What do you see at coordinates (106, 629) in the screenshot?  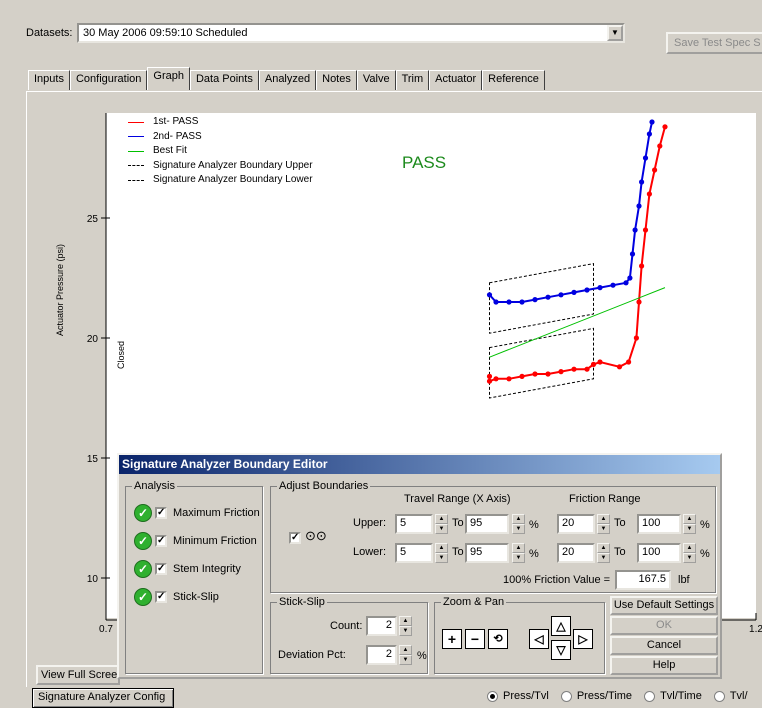 I see `x-tick-label: 0.7` at bounding box center [106, 629].